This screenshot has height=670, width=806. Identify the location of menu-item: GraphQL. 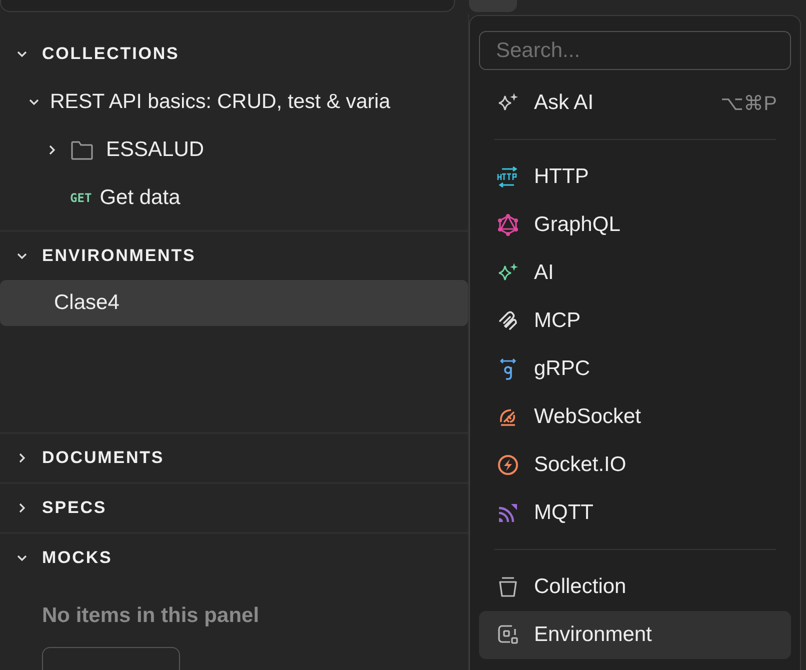
(635, 225).